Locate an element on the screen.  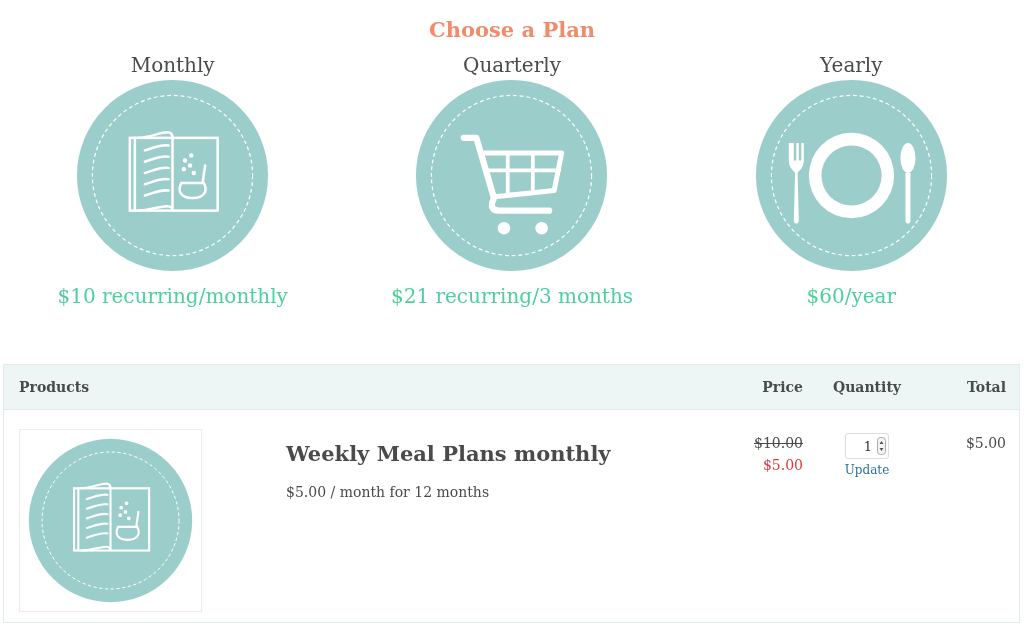
product-title: Weekly Meal Plans monthly is located at coordinates (448, 453).